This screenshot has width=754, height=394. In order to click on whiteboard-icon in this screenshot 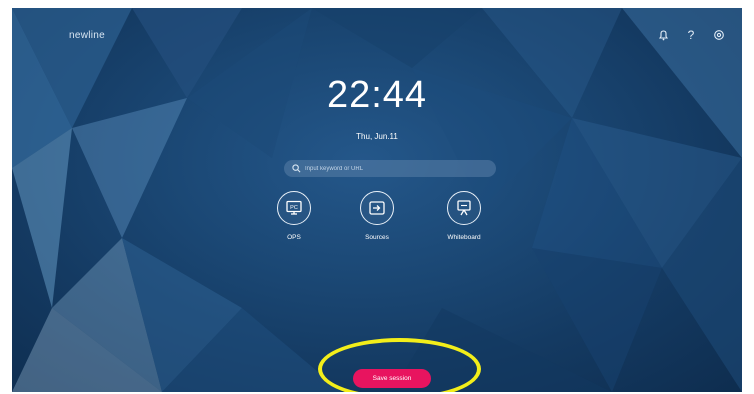, I will do `click(464, 208)`.